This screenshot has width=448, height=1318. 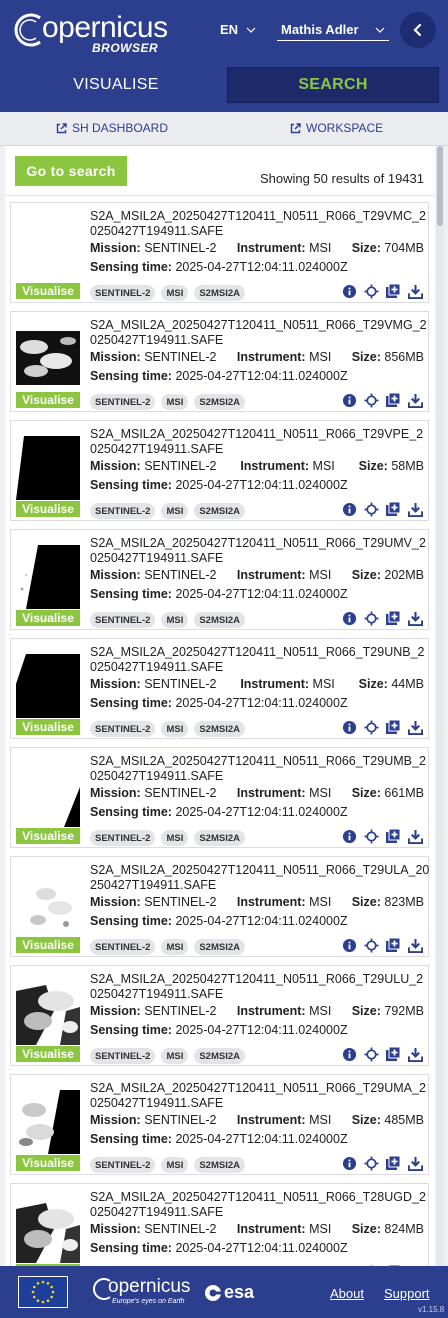 What do you see at coordinates (347, 1293) in the screenshot?
I see `about-link: About` at bounding box center [347, 1293].